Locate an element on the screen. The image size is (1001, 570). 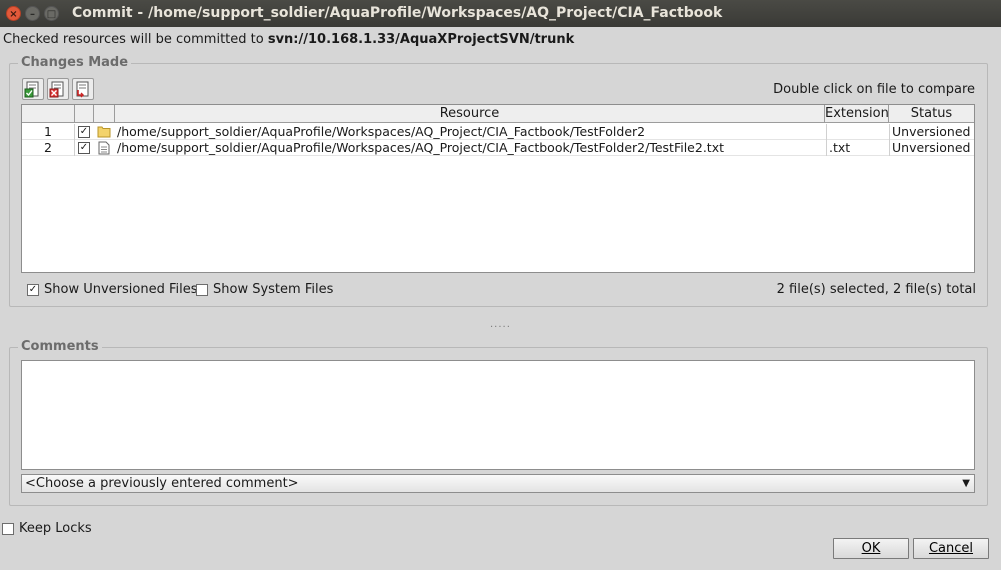
invert-selection-button is located at coordinates (83, 89).